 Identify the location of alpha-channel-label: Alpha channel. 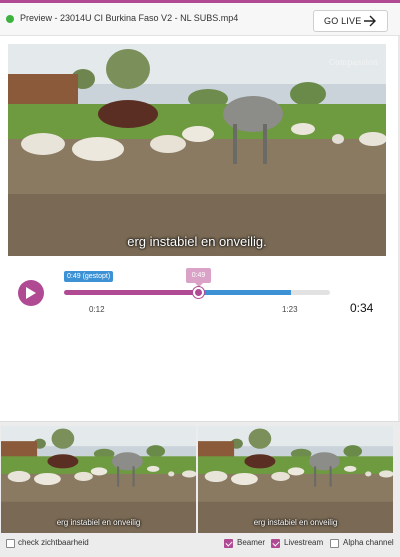
(368, 542).